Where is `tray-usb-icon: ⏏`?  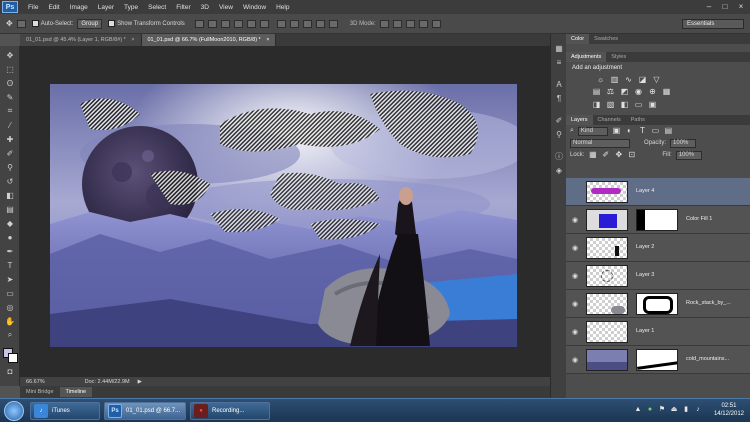
tray-usb-icon: ⏏ is located at coordinates (674, 410).